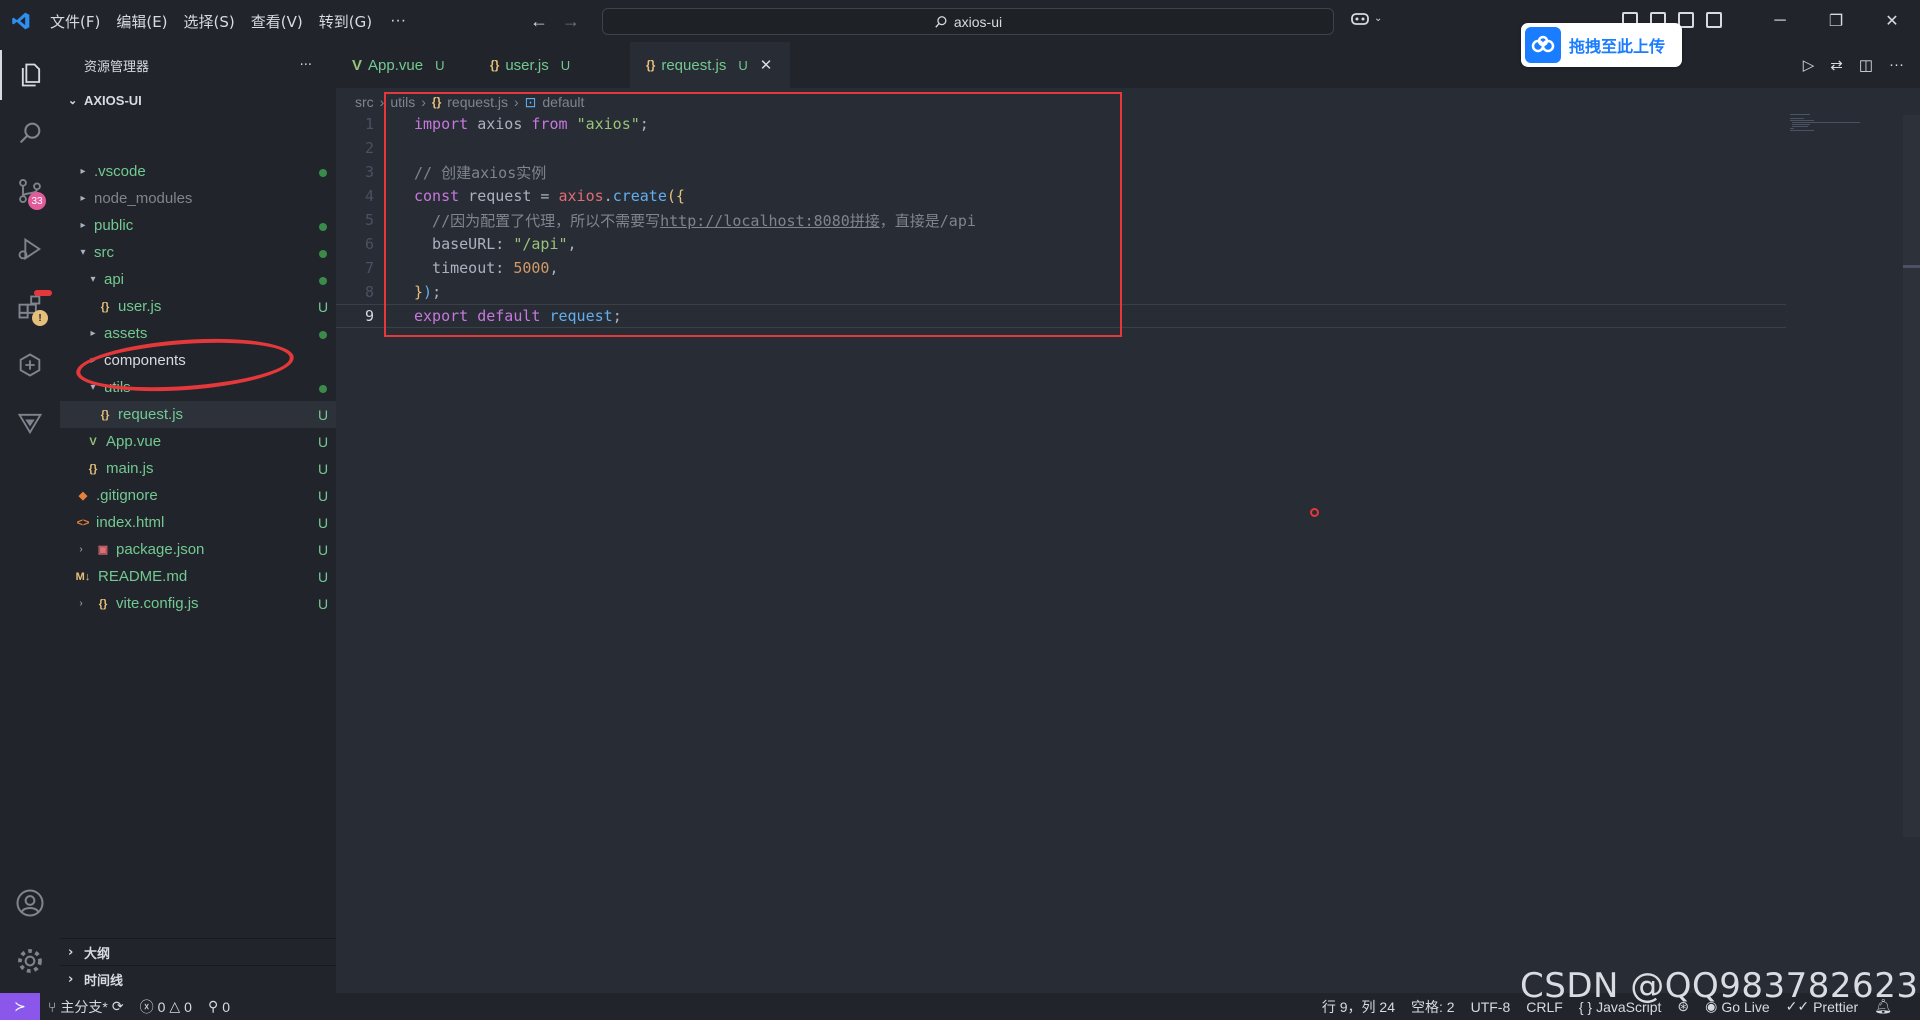 This screenshot has height=1020, width=1920. I want to click on command-center-search: axios-ui, so click(968, 21).